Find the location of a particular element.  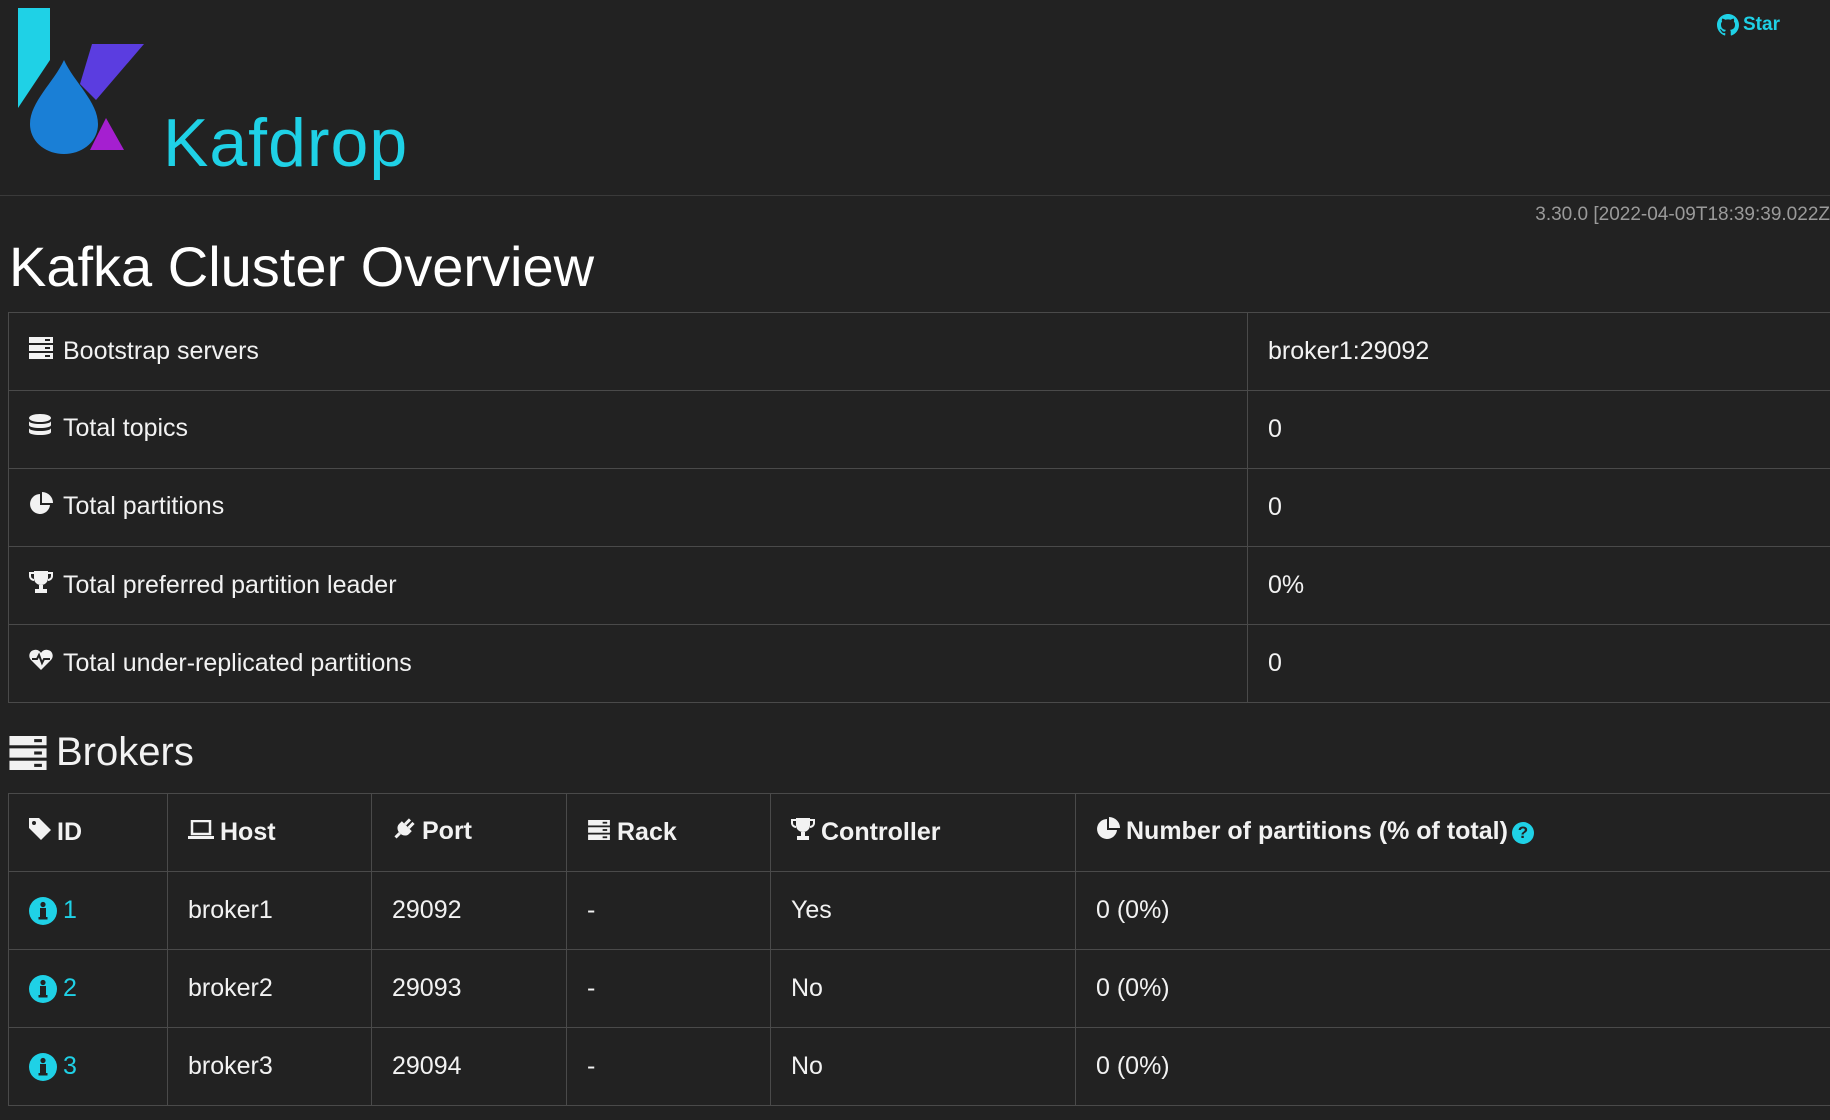

broker-id-cell: 3 is located at coordinates (88, 1066).